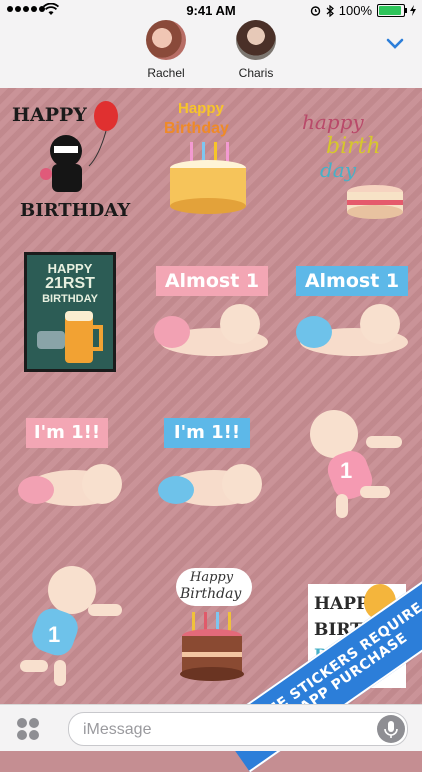 The image size is (422, 772). What do you see at coordinates (315, 11) in the screenshot?
I see `alarm-icon` at bounding box center [315, 11].